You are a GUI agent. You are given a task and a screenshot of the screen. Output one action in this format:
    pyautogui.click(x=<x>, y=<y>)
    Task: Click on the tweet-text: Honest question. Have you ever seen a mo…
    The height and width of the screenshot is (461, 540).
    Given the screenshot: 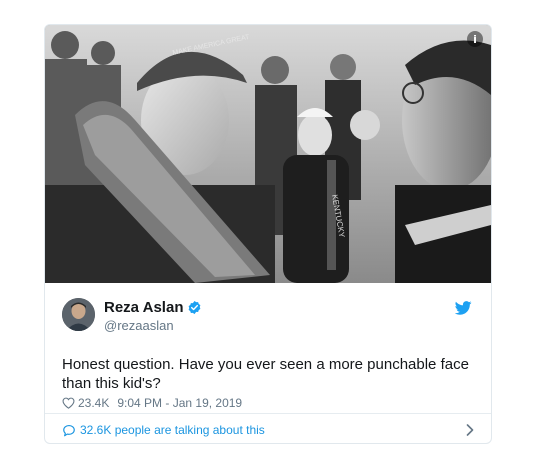 What is the action you would take?
    pyautogui.click(x=265, y=374)
    